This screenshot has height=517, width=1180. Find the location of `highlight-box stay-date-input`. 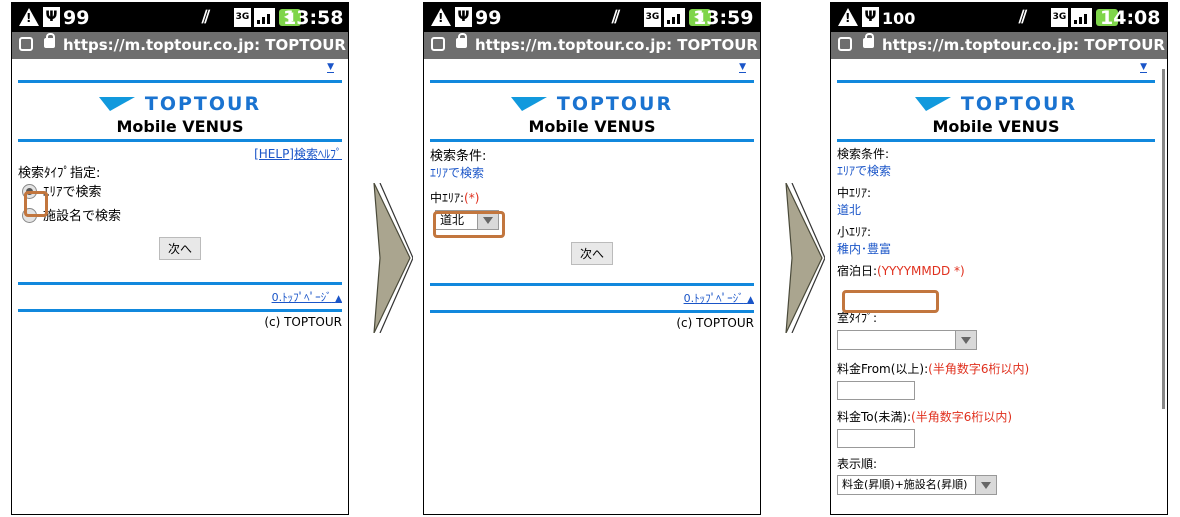

highlight-box stay-date-input is located at coordinates (890, 301).